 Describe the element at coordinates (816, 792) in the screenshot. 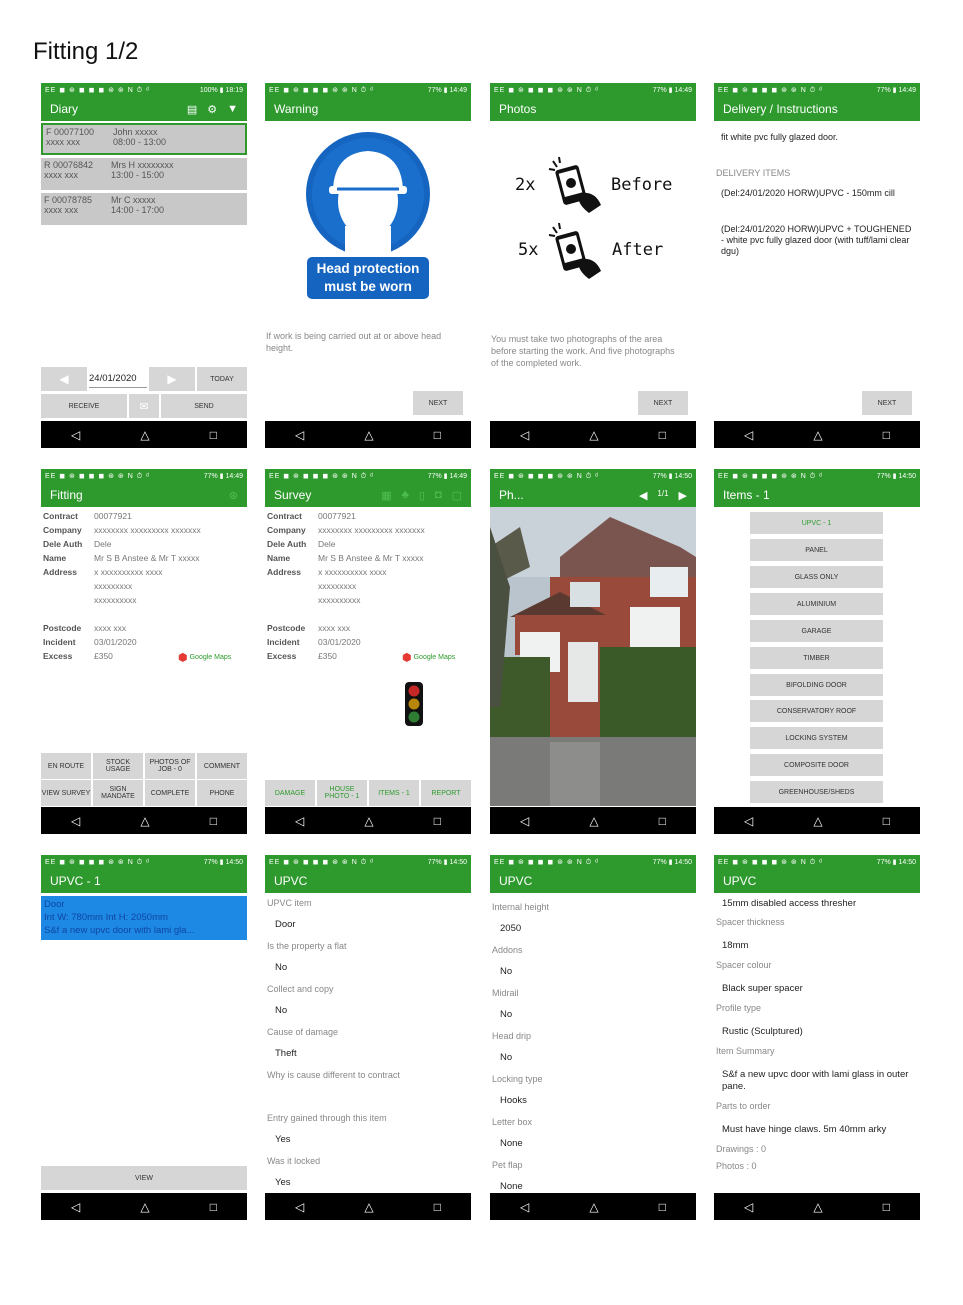

I see `item-greenhouse-sheds-button: GREENHOUSE/SHEDS` at that location.